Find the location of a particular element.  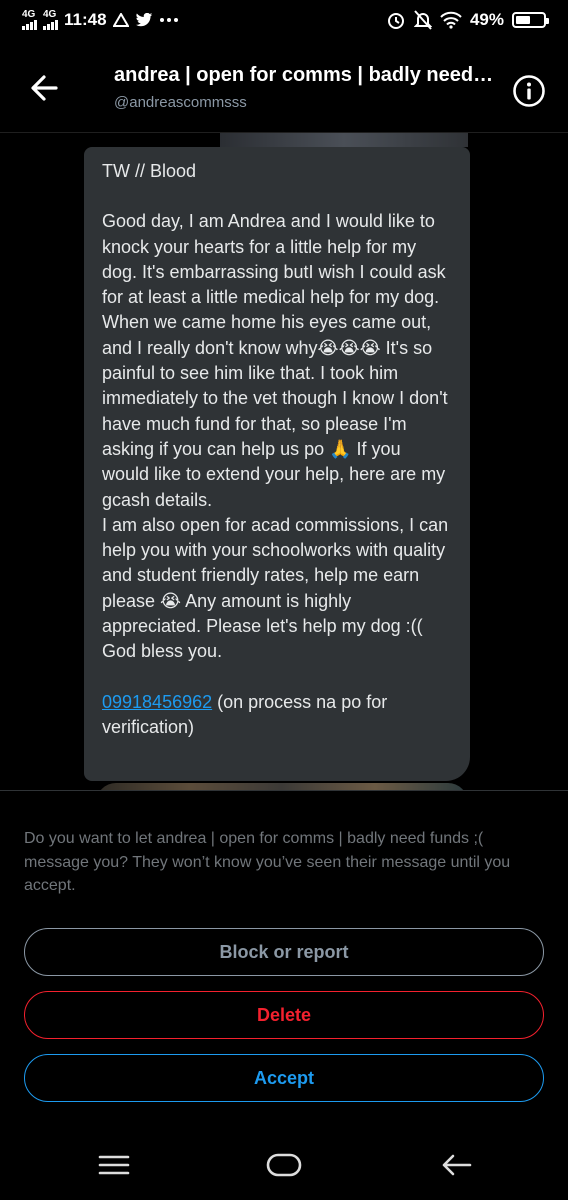

system-nav-bar is located at coordinates (284, 1165).